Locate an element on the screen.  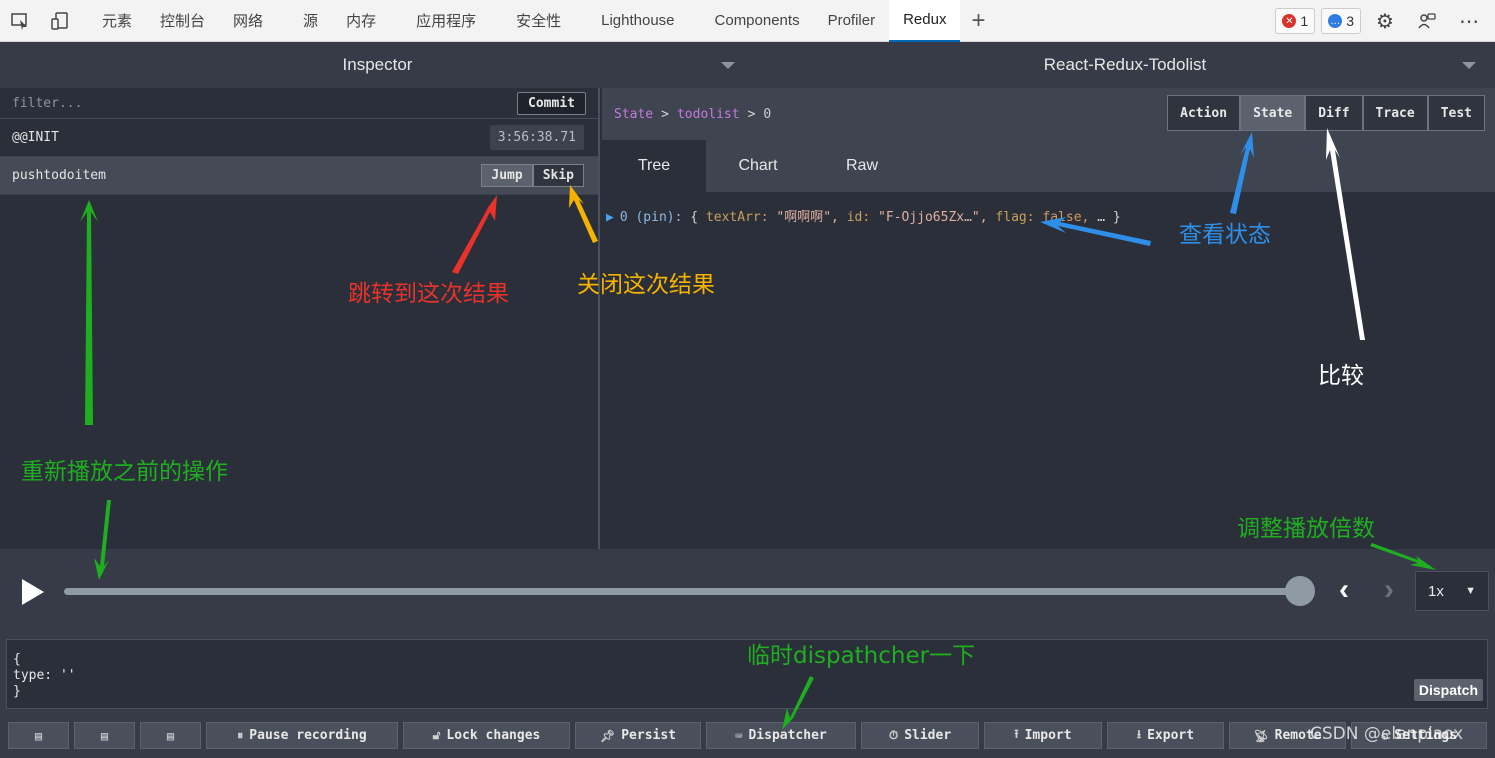
slider-monitor: ‹ › 1x ▼ is located at coordinates (747, 591).